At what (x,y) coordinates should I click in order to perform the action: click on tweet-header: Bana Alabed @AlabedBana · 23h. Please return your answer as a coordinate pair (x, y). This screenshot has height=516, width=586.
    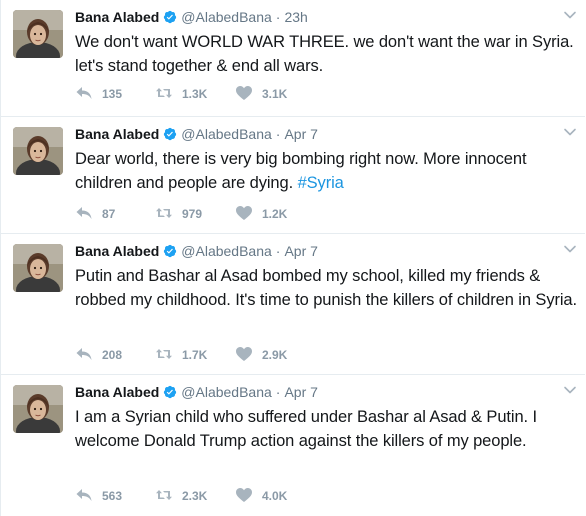
    Looking at the image, I should click on (318, 17).